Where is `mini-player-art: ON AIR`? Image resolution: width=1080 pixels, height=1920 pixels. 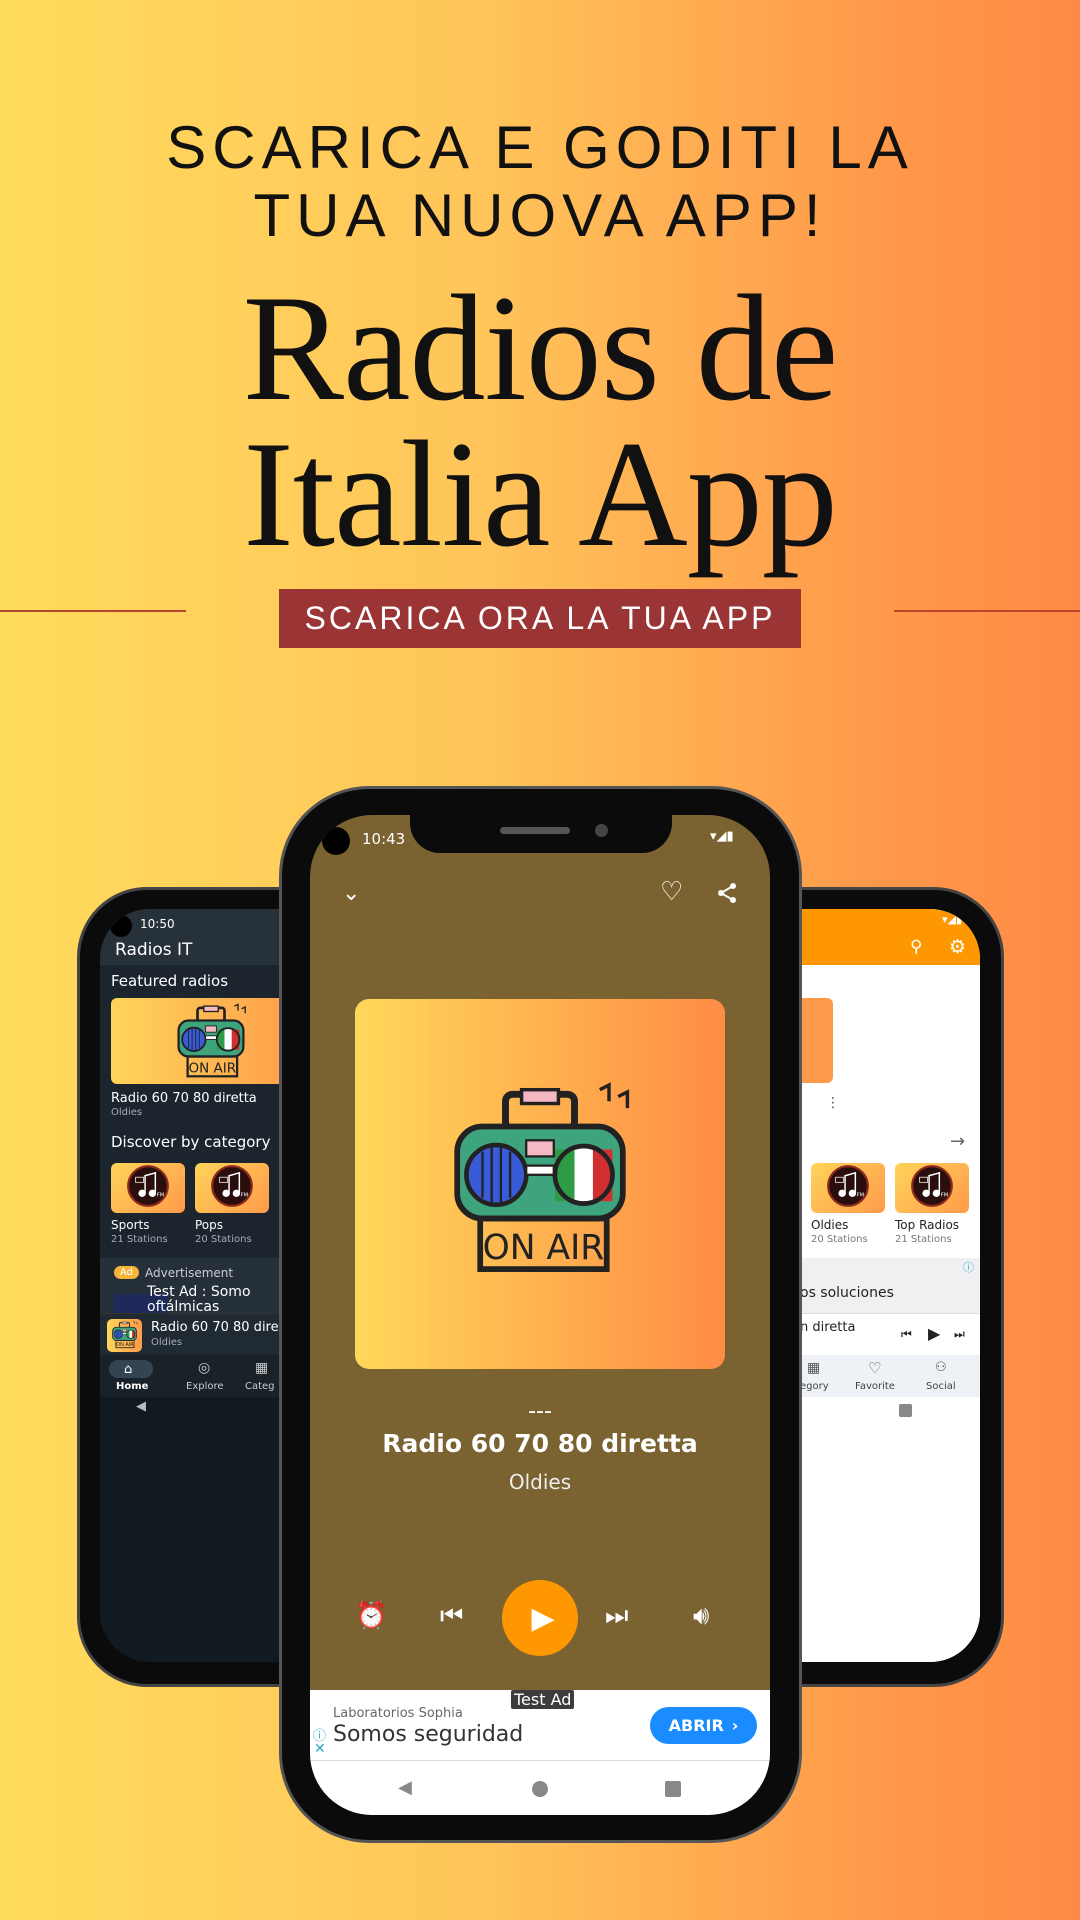 mini-player-art: ON AIR is located at coordinates (124, 1335).